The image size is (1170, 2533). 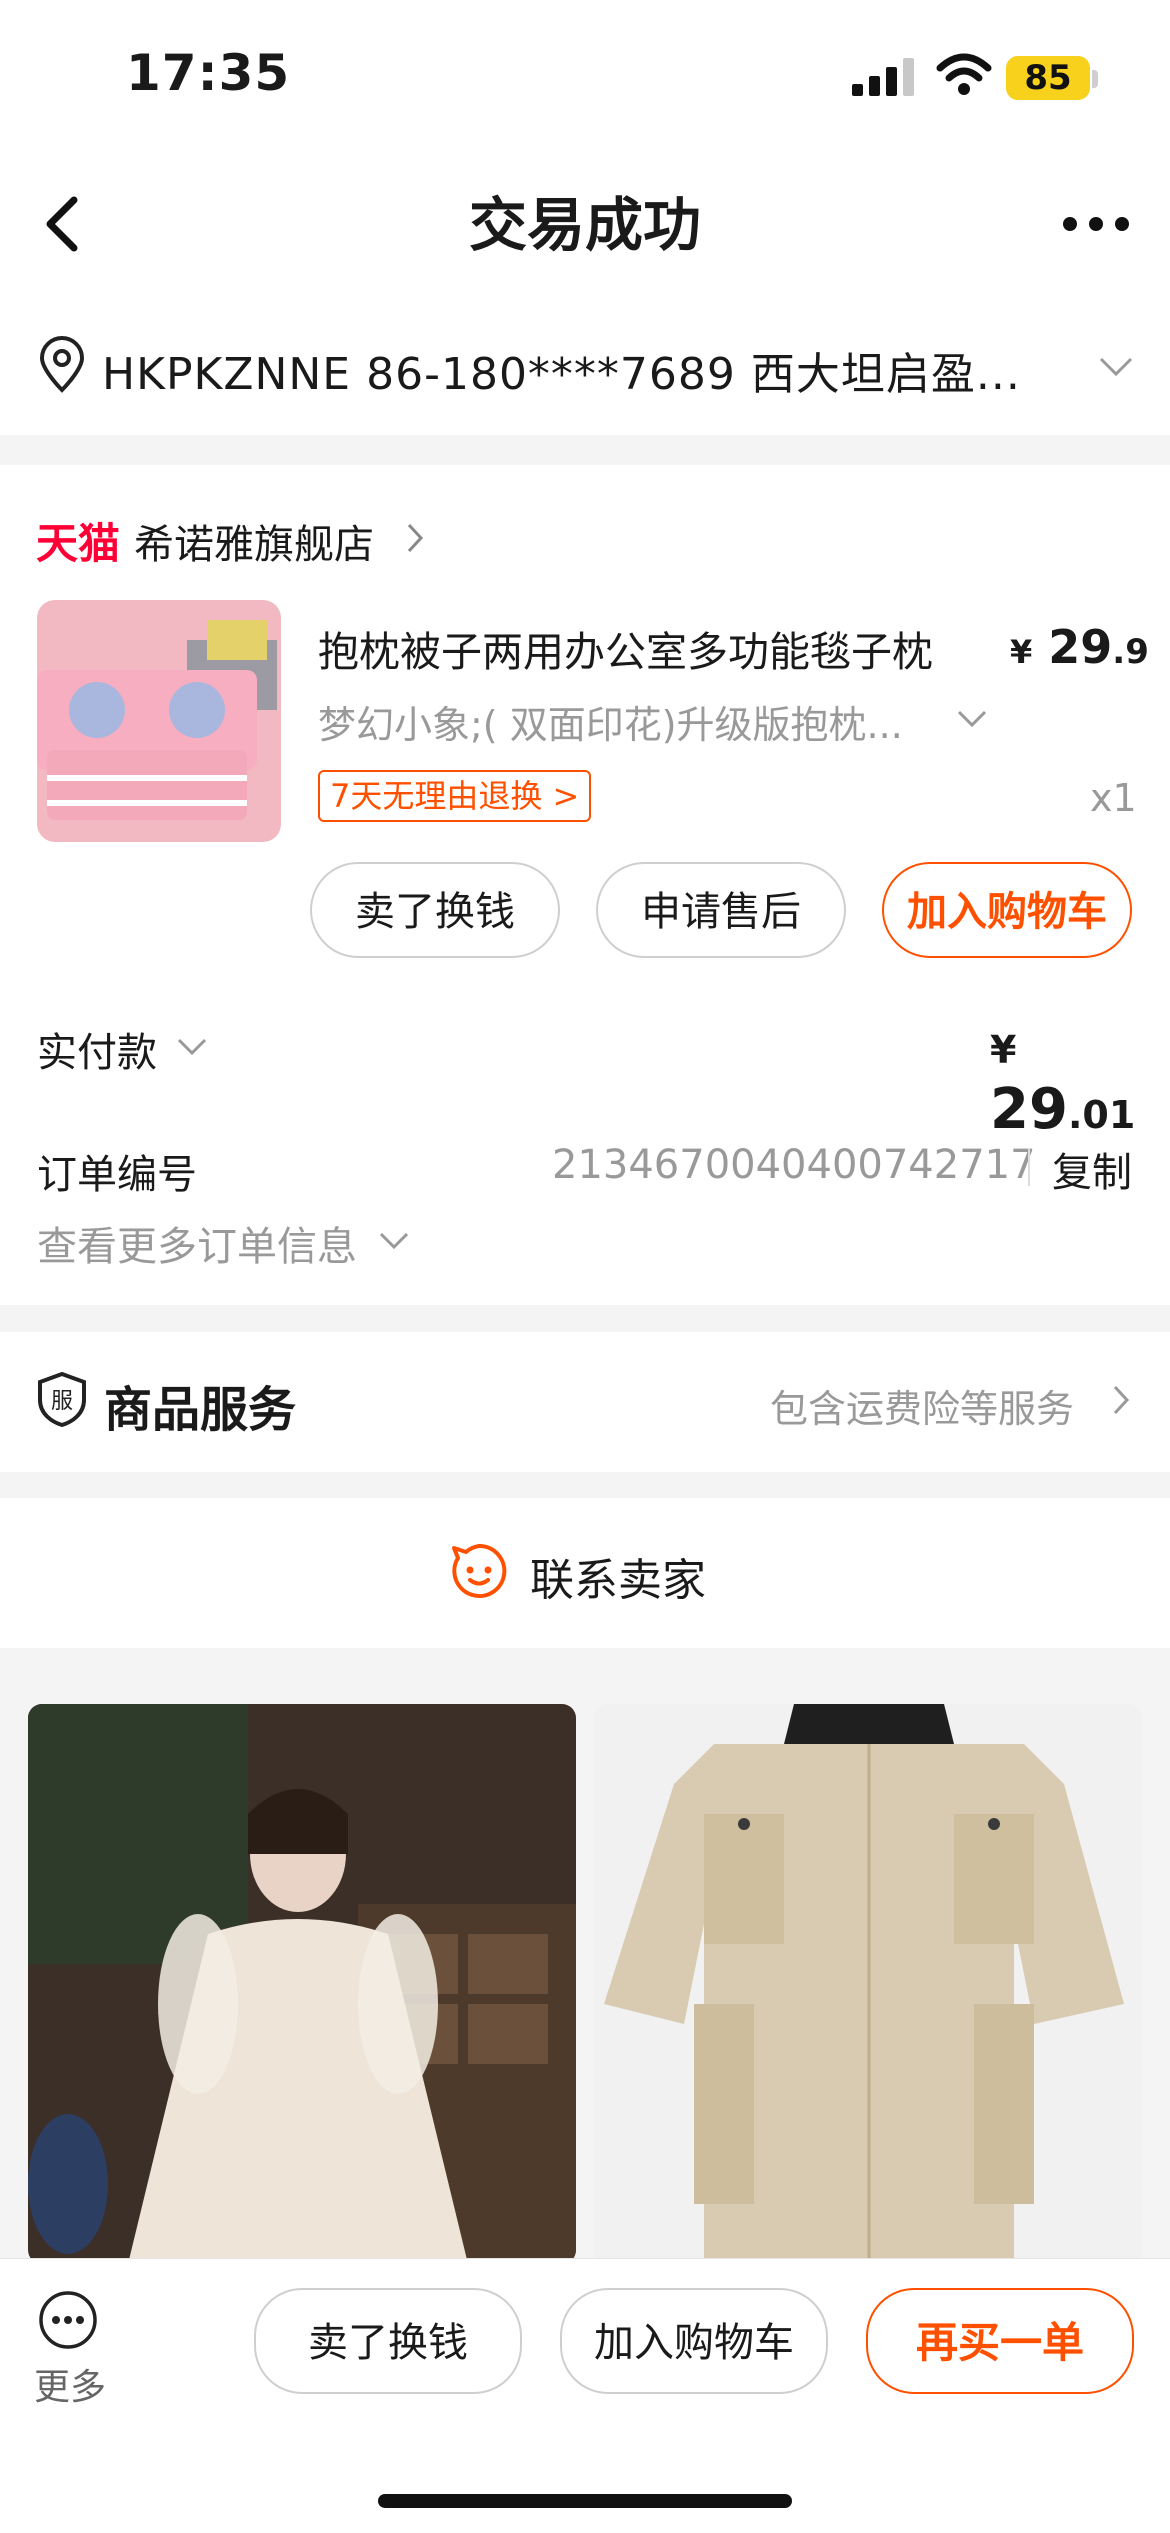 What do you see at coordinates (208, 73) in the screenshot?
I see `status-time: 17:35` at bounding box center [208, 73].